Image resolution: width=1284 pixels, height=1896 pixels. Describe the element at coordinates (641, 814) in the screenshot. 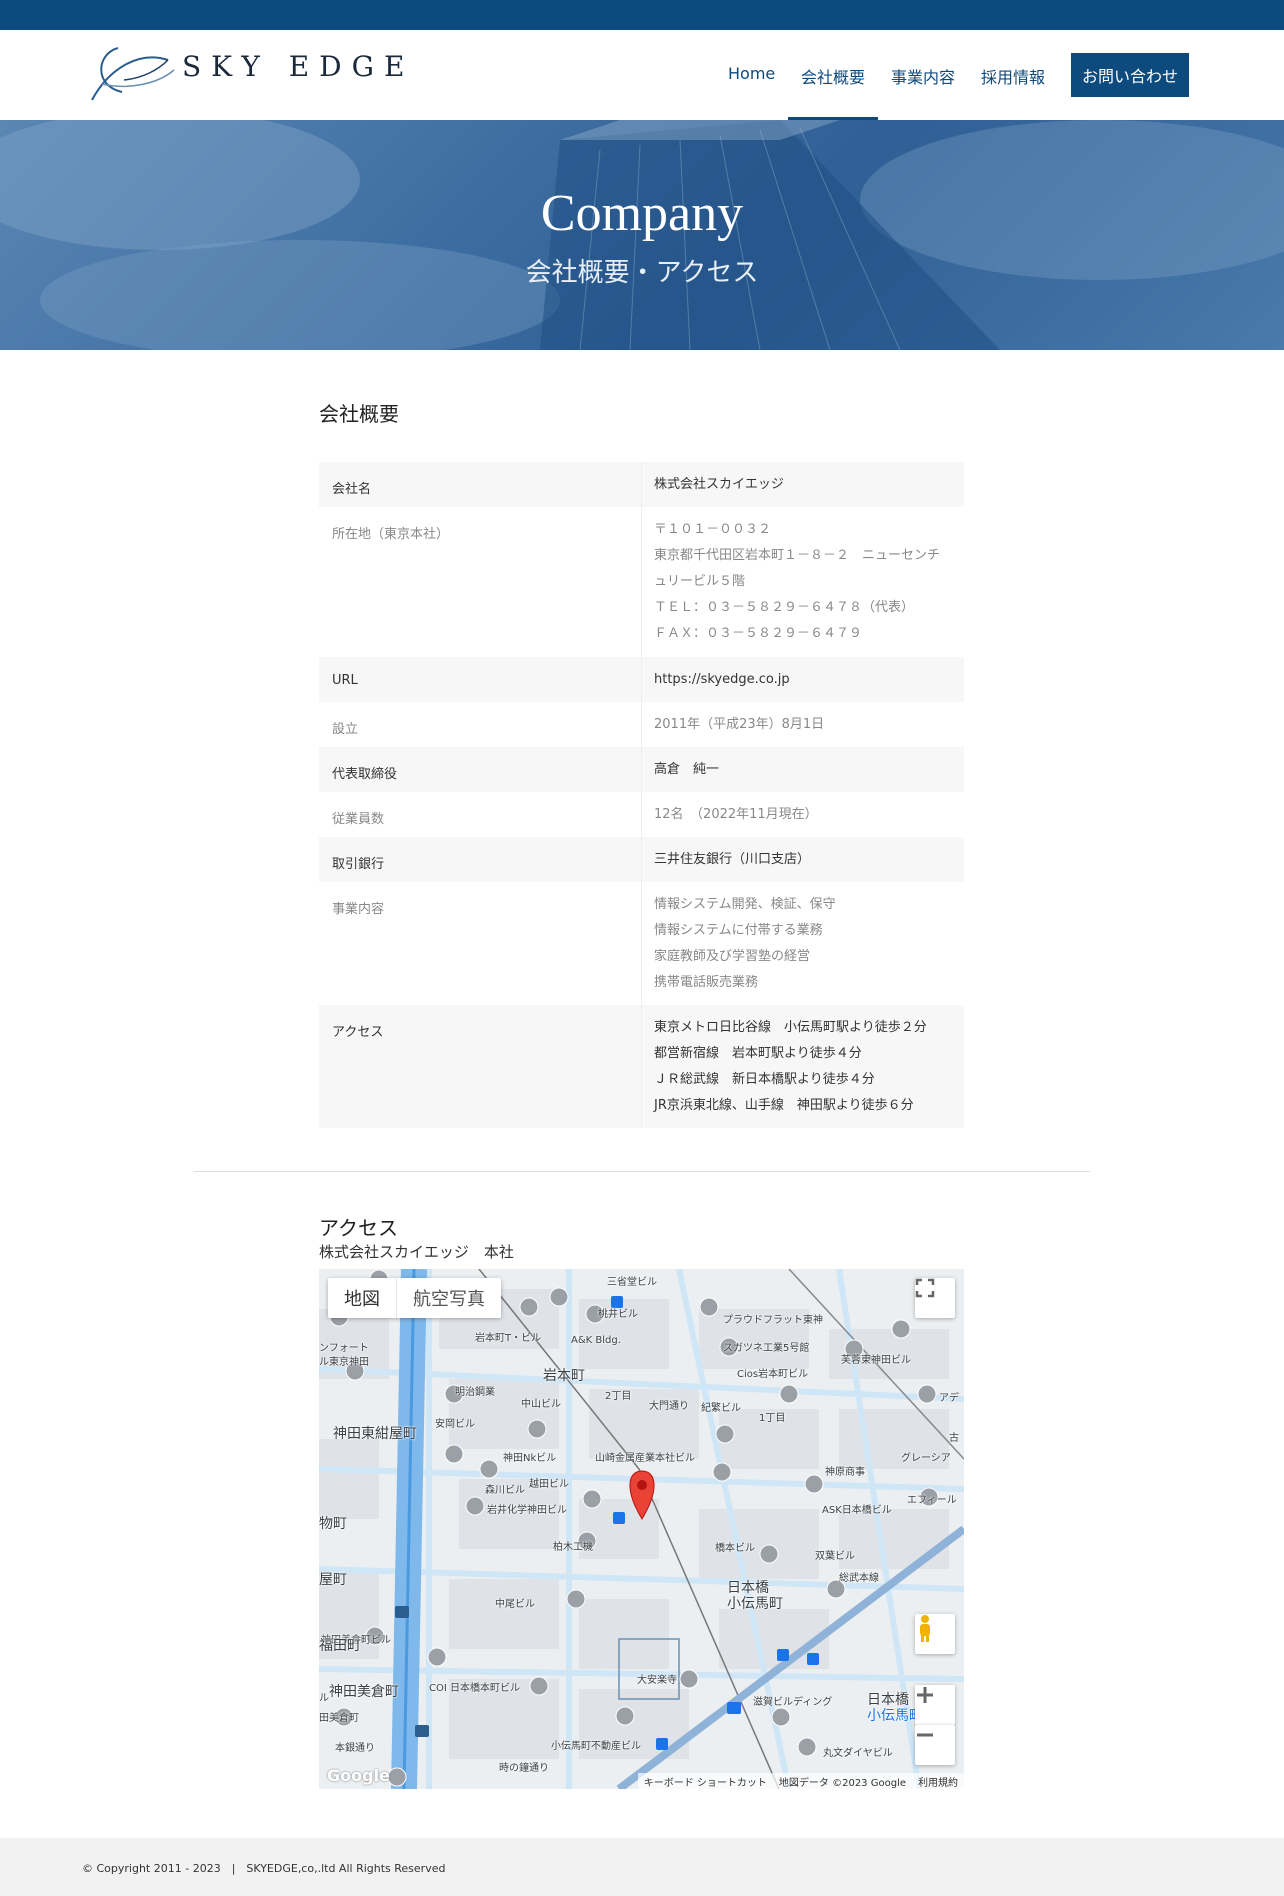

I see `table-row: 従業員数 12名 （2022年11月現在）` at that location.